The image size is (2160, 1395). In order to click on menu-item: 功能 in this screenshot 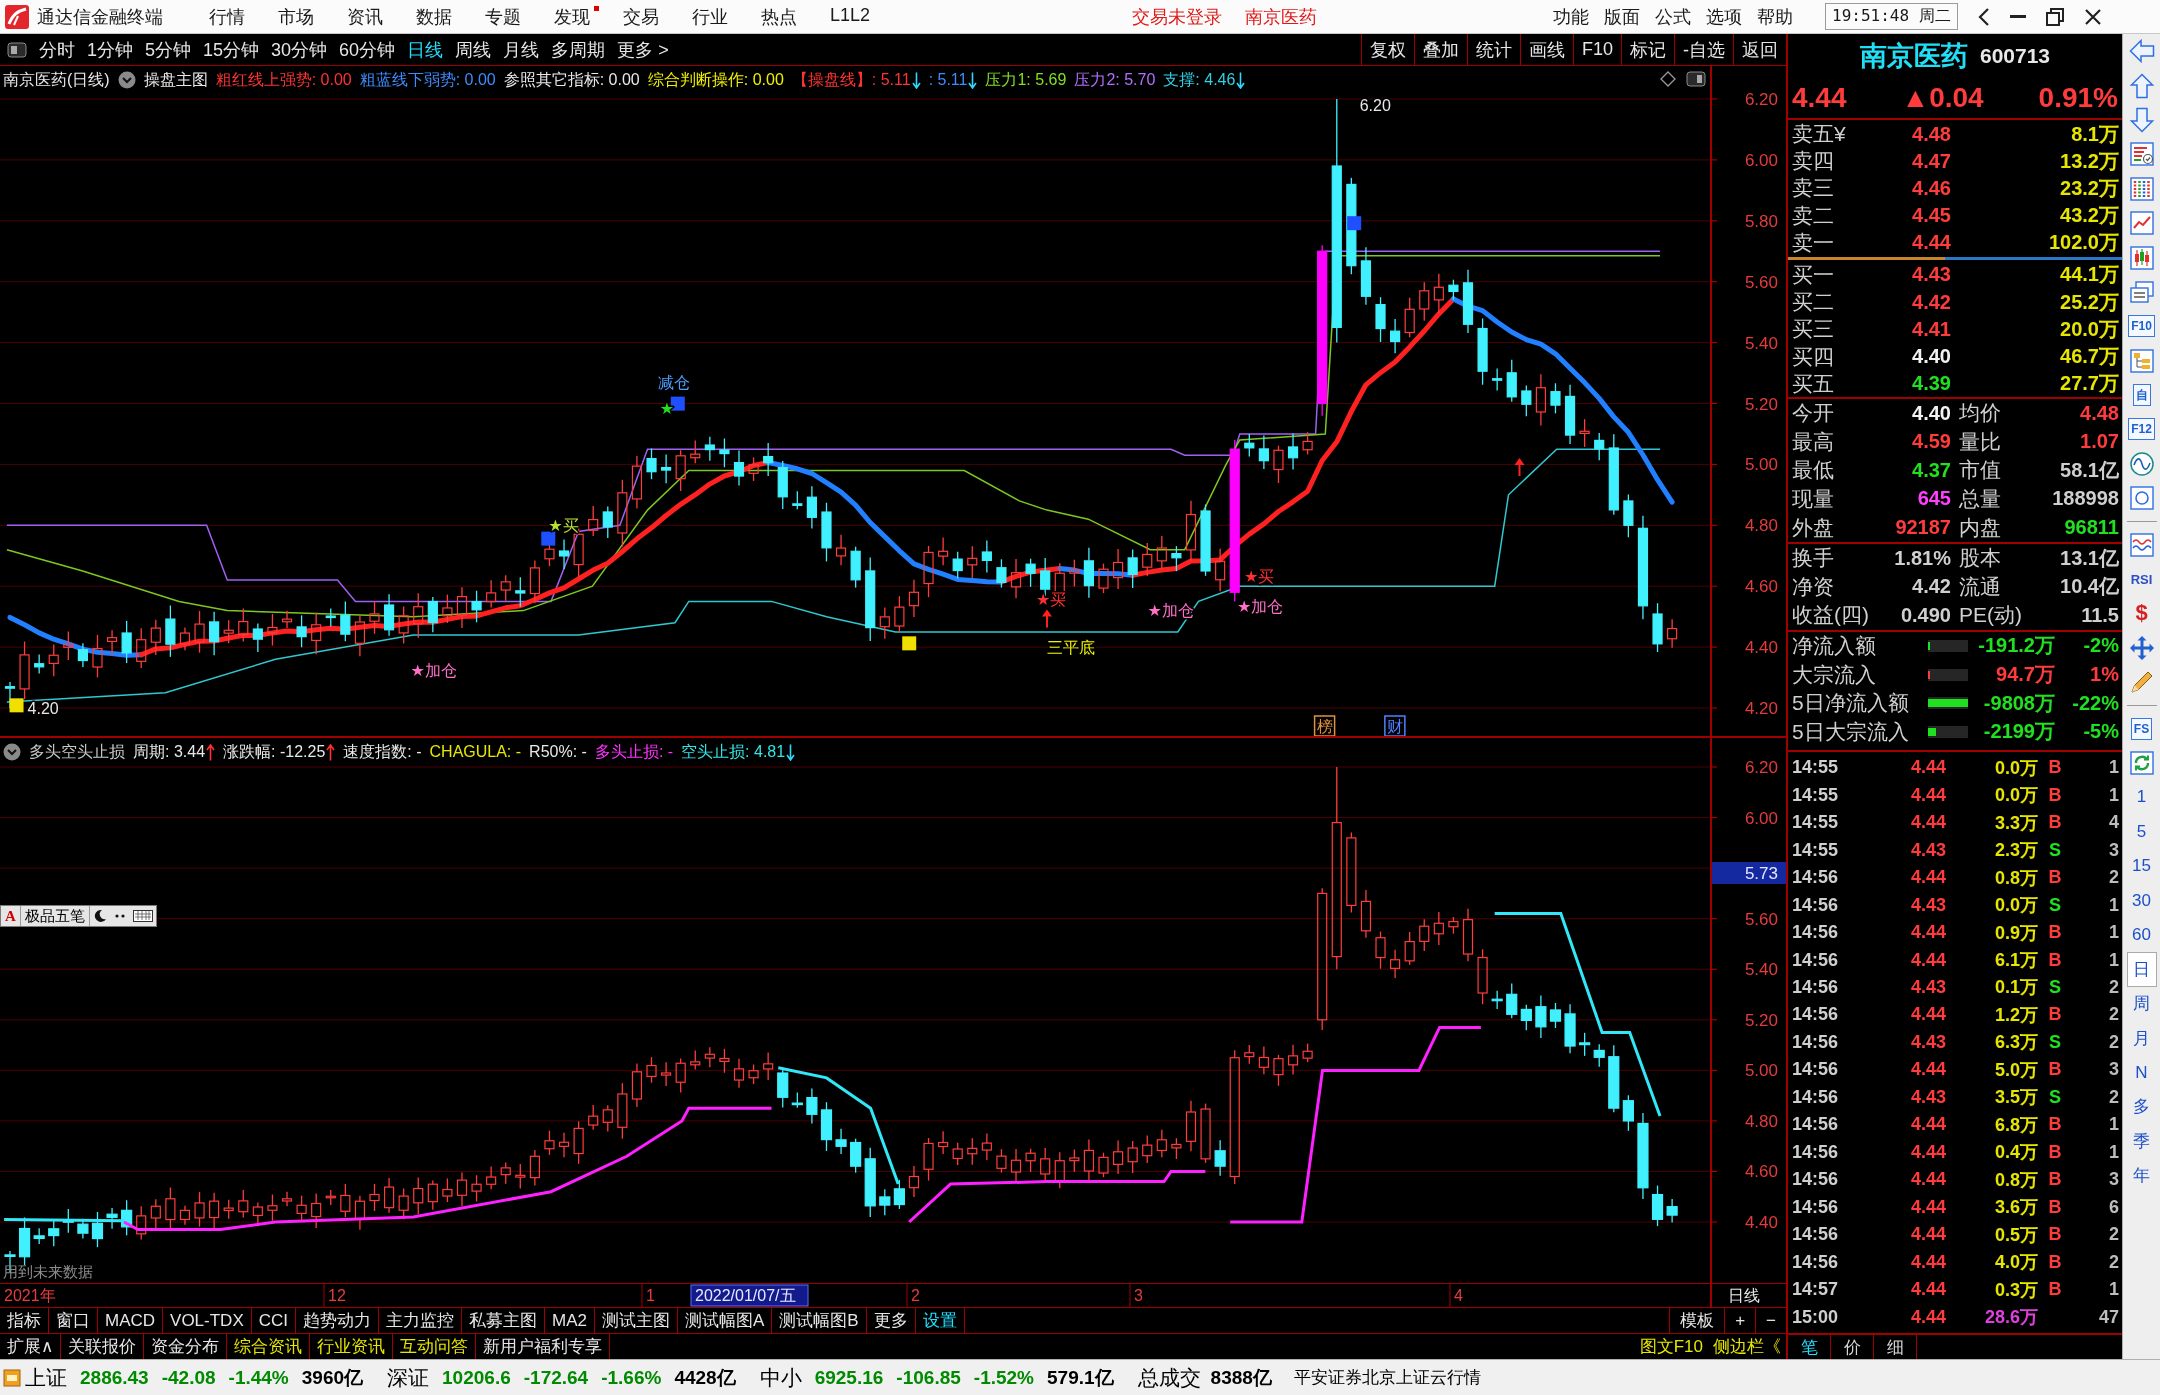, I will do `click(1571, 16)`.